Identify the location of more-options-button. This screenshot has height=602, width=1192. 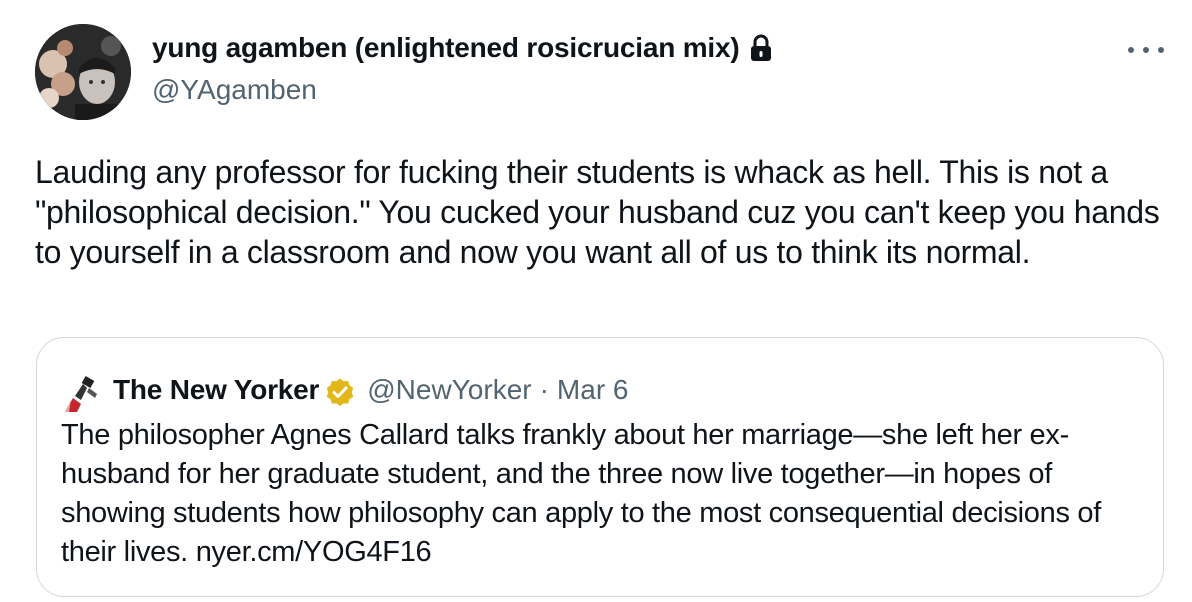
(1146, 50).